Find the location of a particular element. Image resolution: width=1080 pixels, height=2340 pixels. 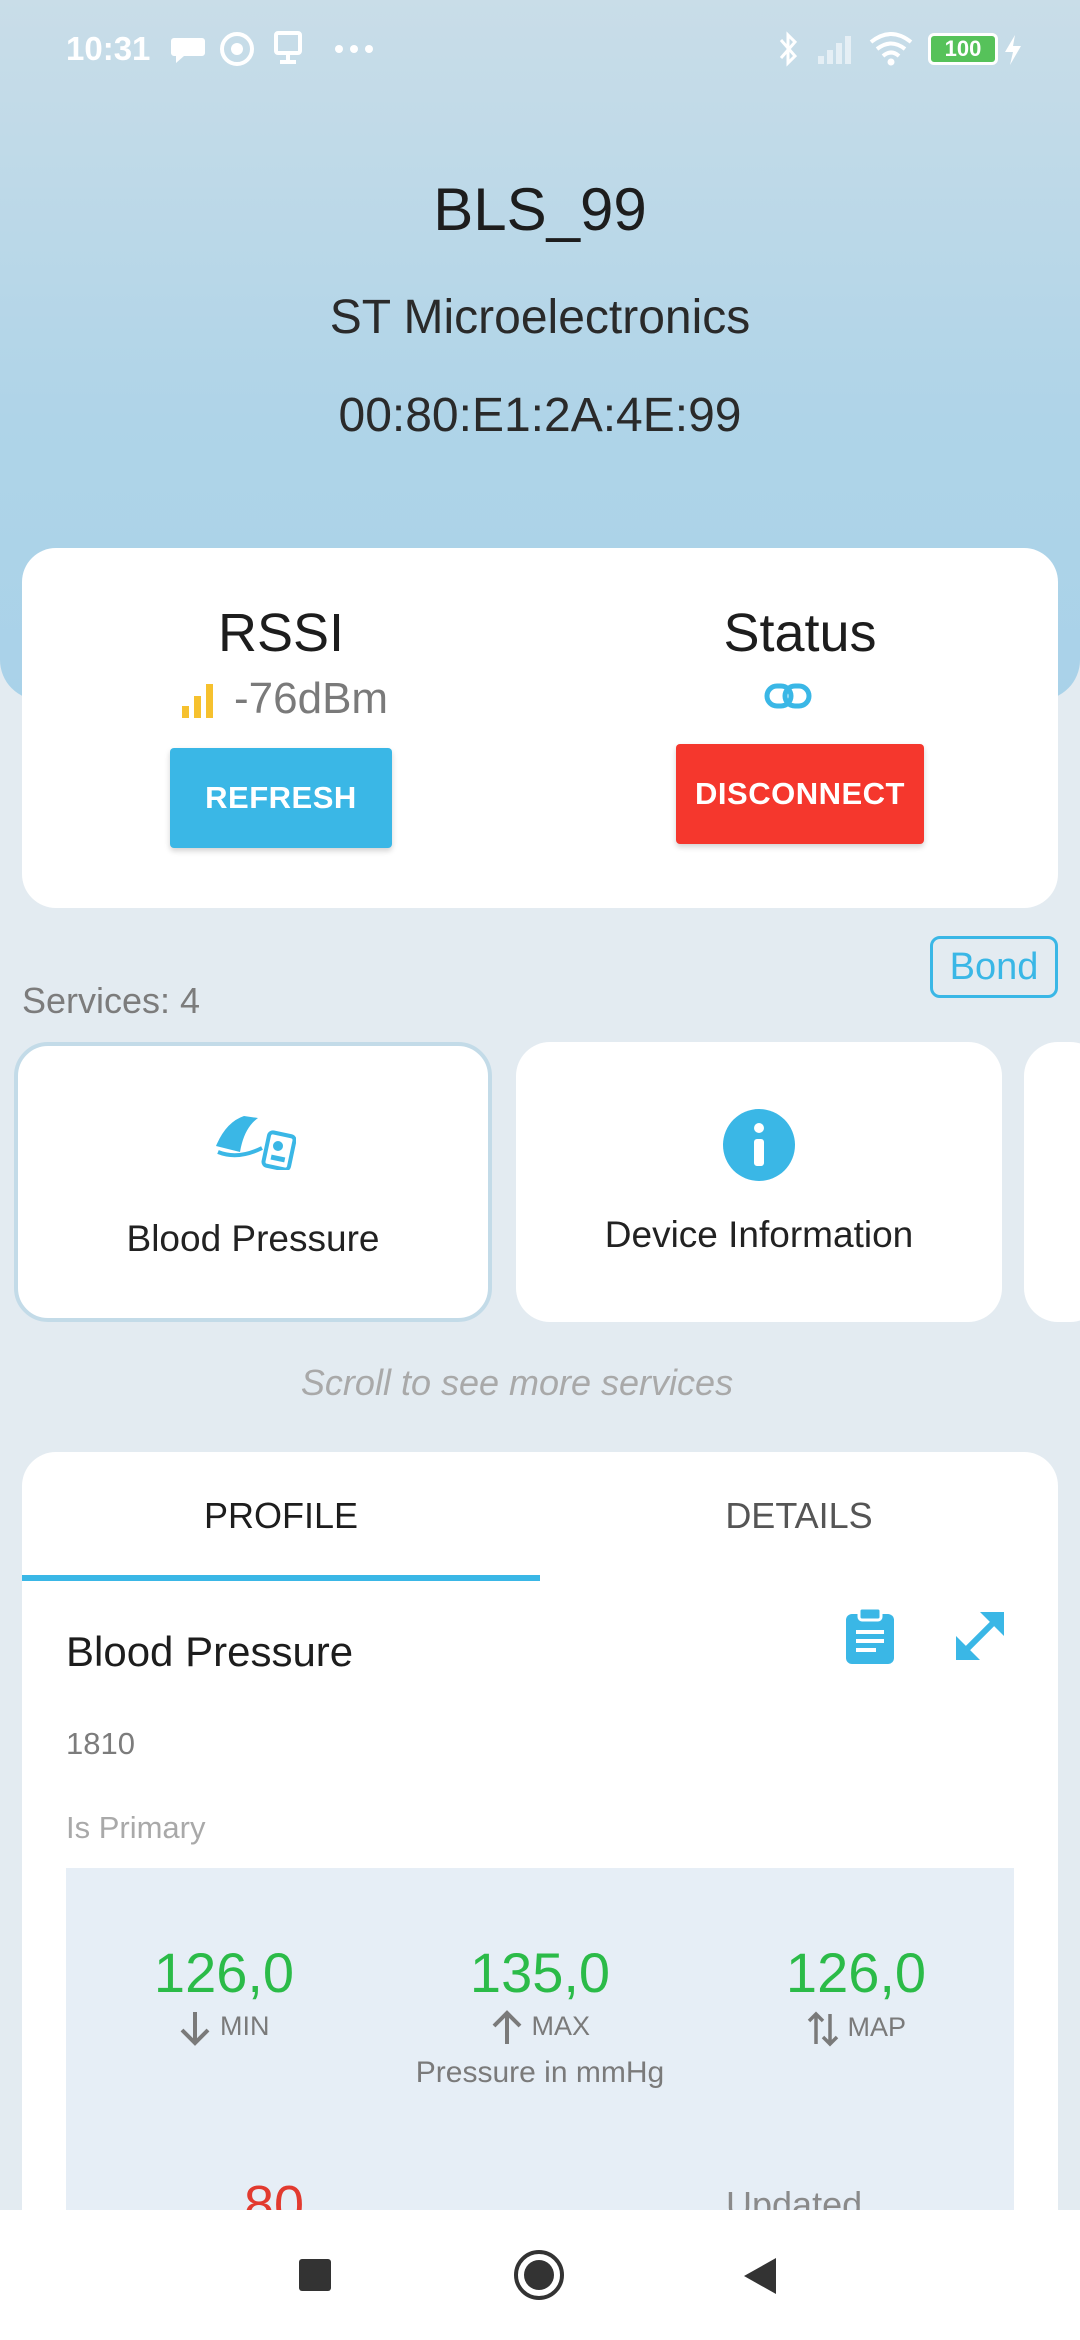

battery-level: 100 is located at coordinates (963, 48).